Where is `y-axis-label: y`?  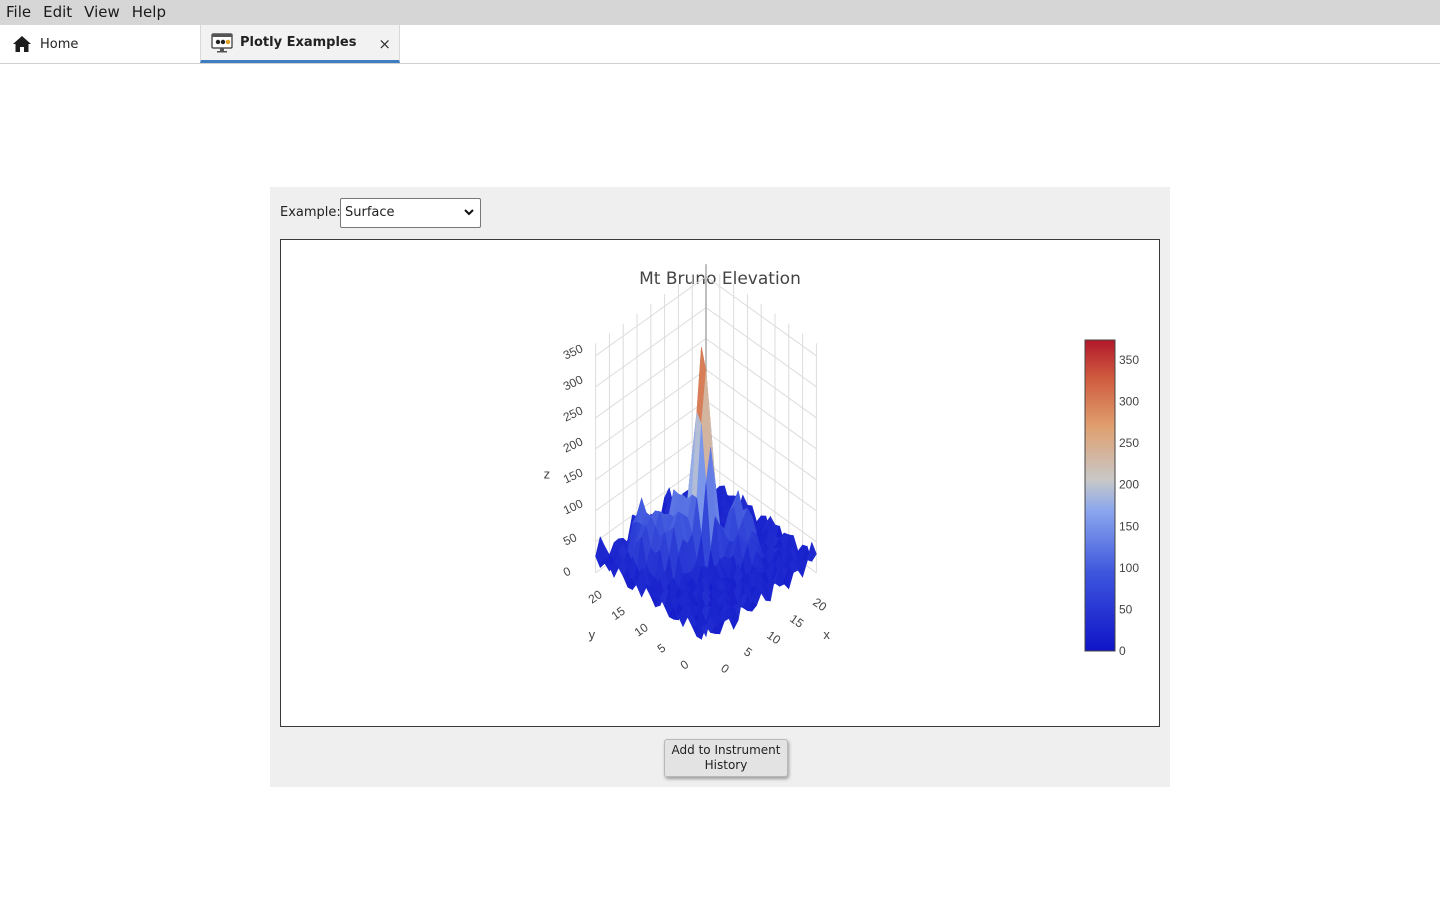 y-axis-label: y is located at coordinates (592, 634).